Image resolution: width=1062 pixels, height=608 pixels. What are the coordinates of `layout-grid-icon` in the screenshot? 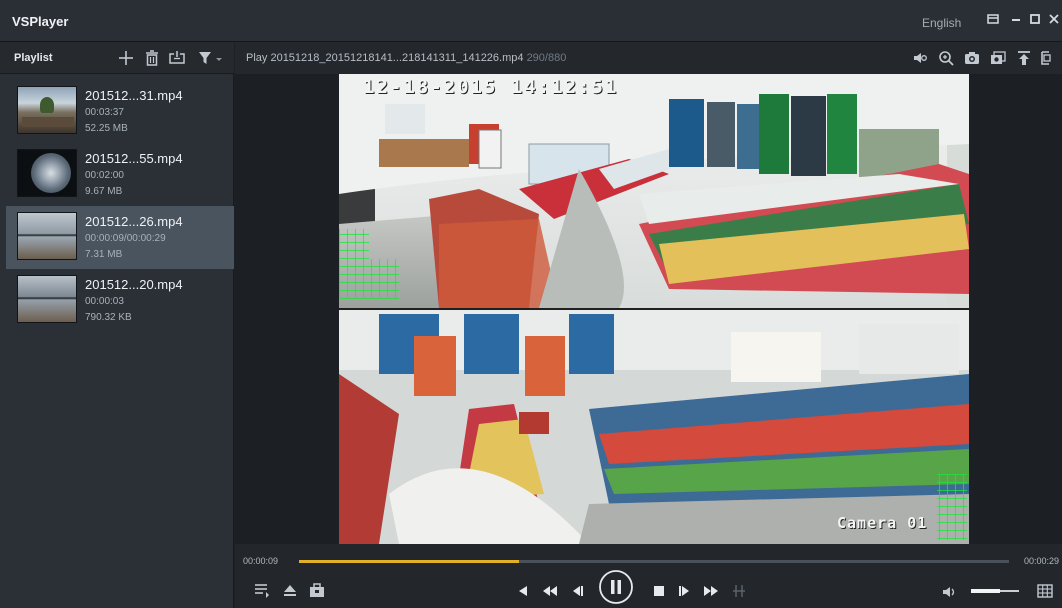 It's located at (1045, 591).